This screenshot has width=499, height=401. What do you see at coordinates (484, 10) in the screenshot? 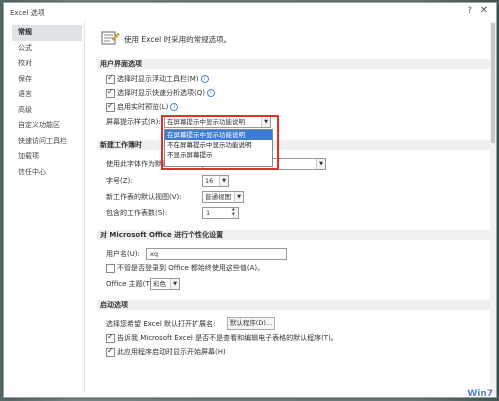
I see `close-icon: ✕` at bounding box center [484, 10].